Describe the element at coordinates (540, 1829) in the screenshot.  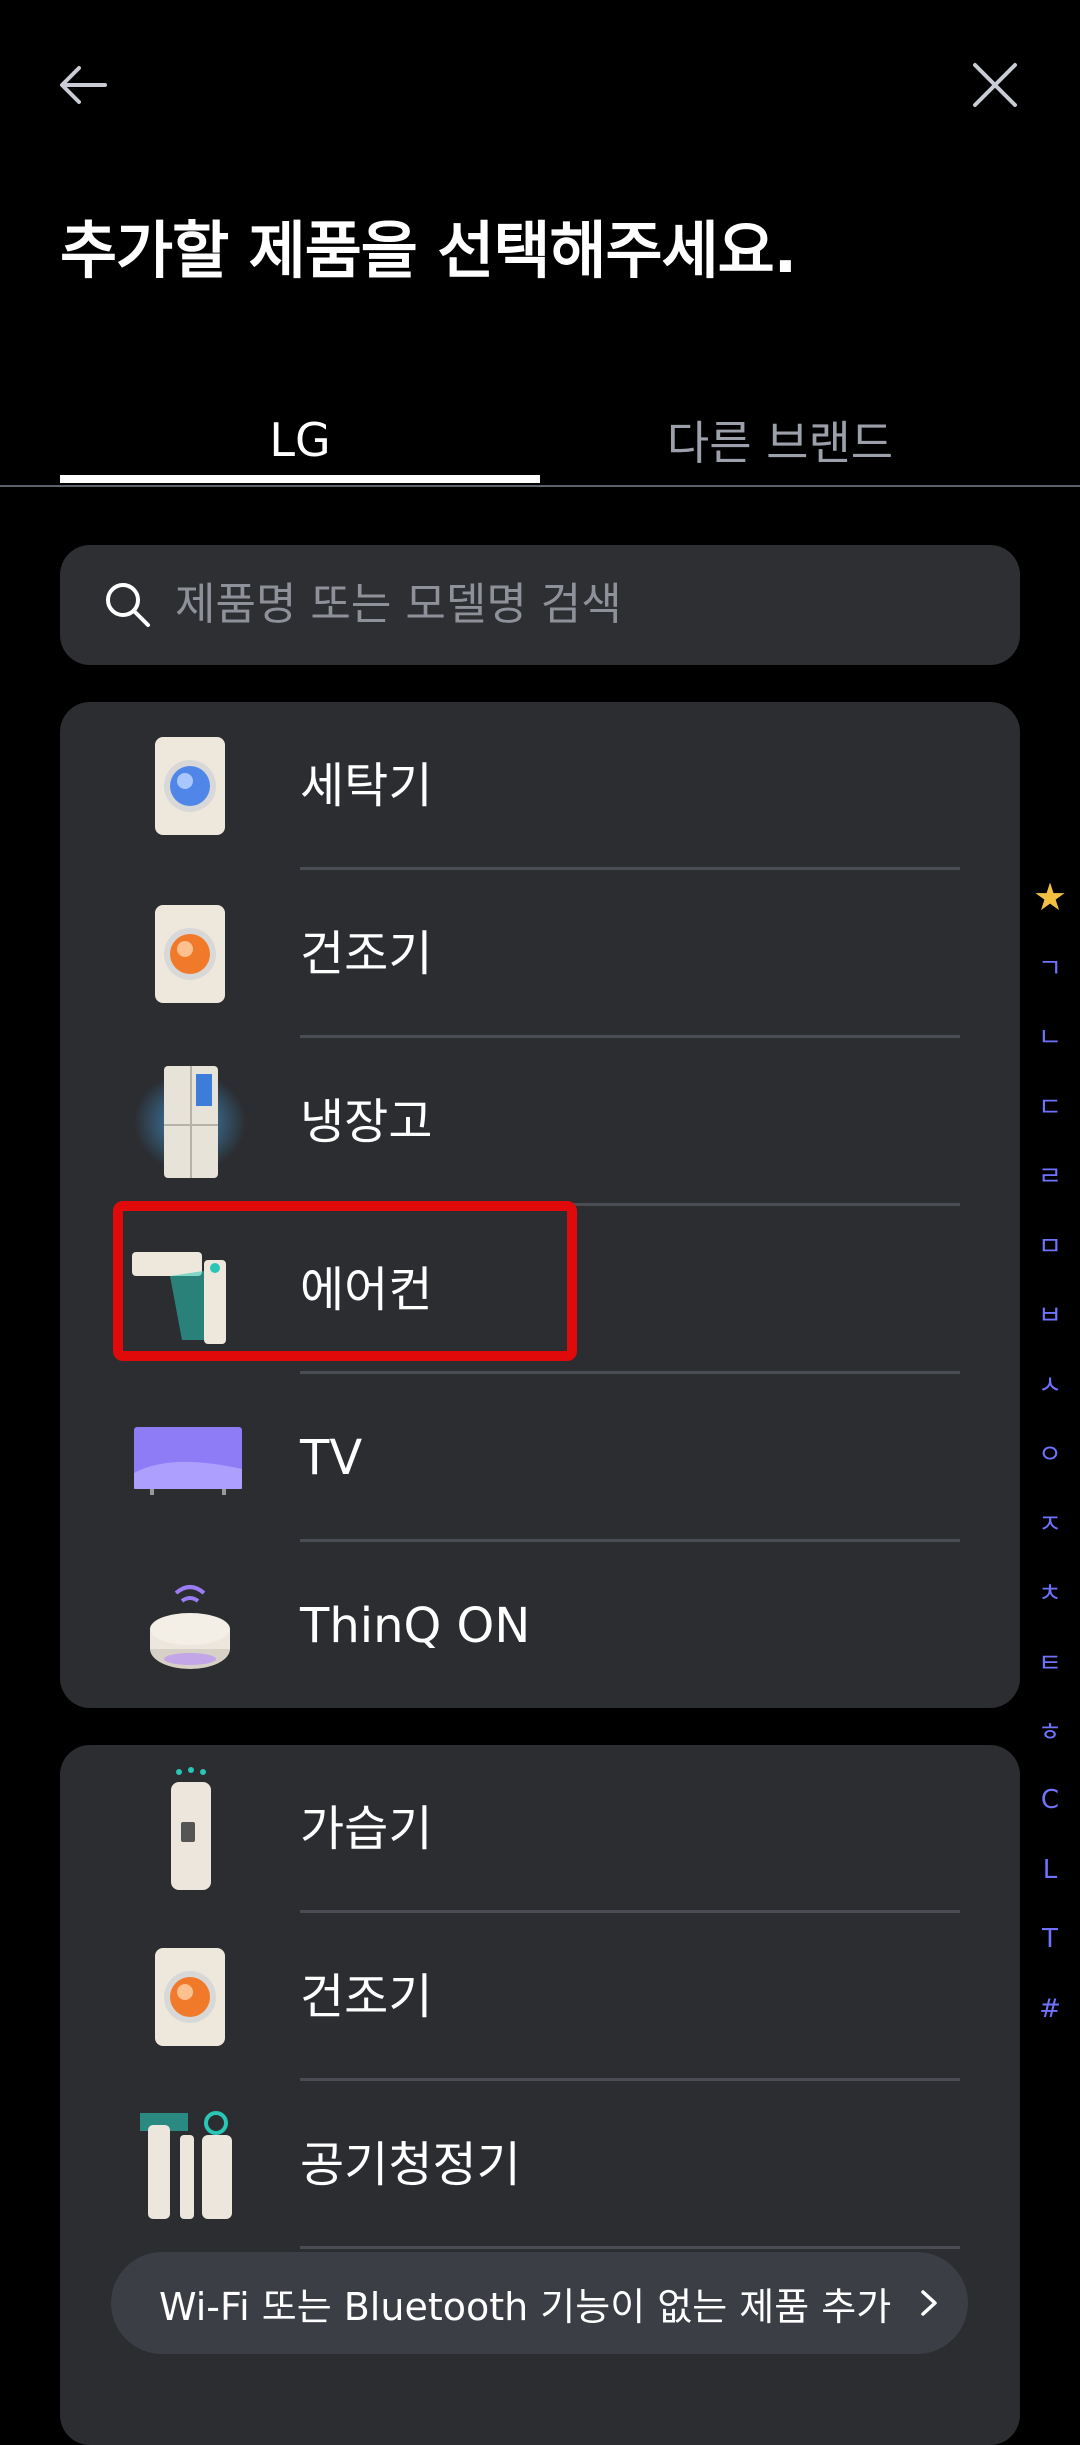
I see `list-item-humidifier: 가습기` at that location.